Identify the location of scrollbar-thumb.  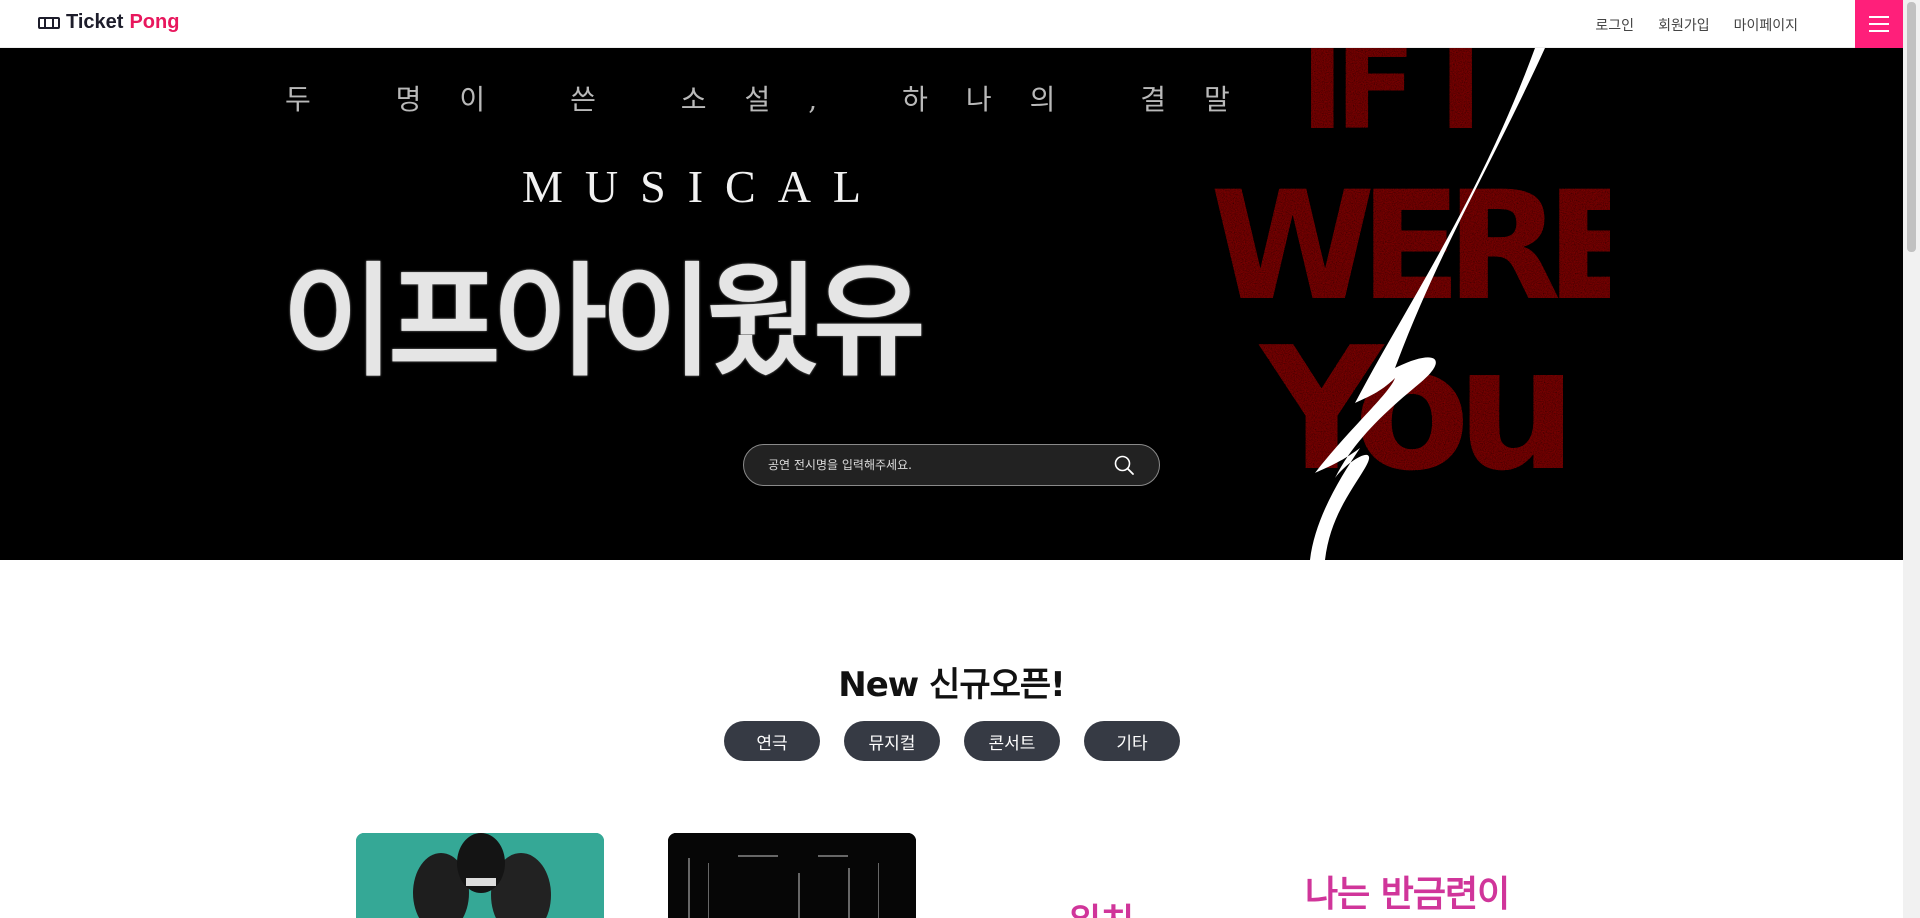
(1911, 127).